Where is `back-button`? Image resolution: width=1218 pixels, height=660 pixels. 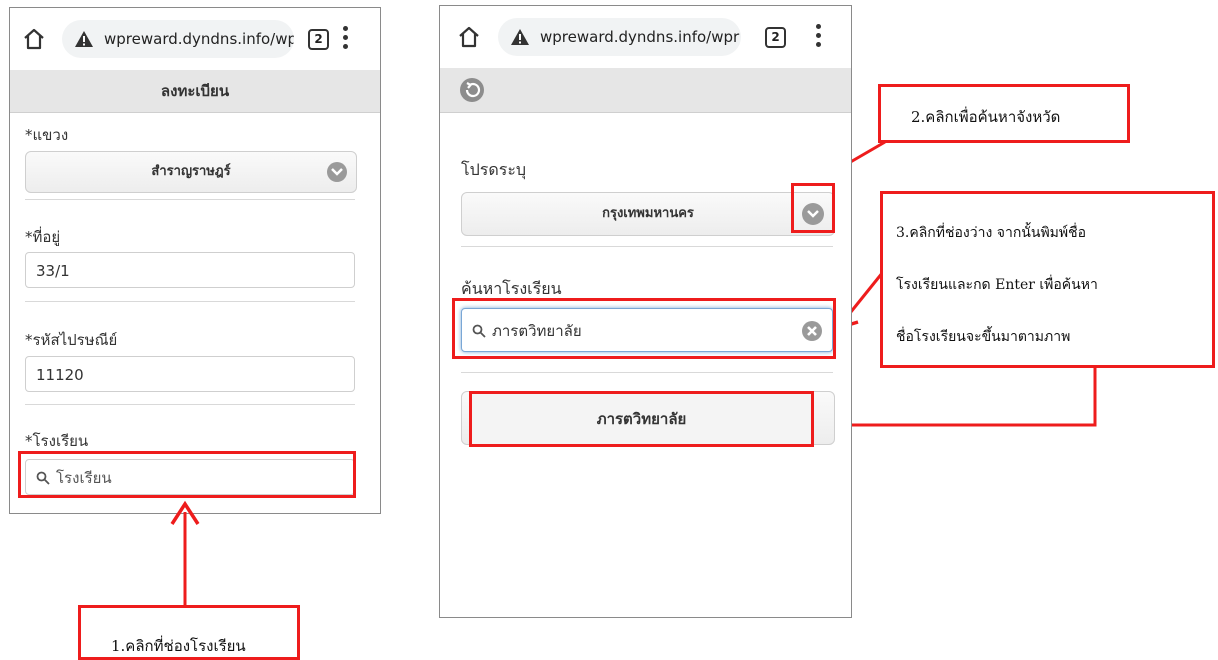
back-button is located at coordinates (472, 90).